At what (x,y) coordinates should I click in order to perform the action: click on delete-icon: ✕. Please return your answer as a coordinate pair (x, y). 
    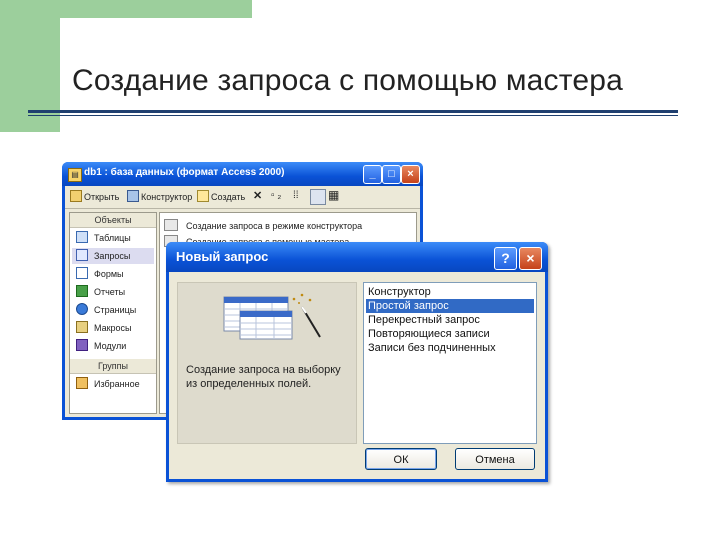
    Looking at the image, I should click on (257, 195).